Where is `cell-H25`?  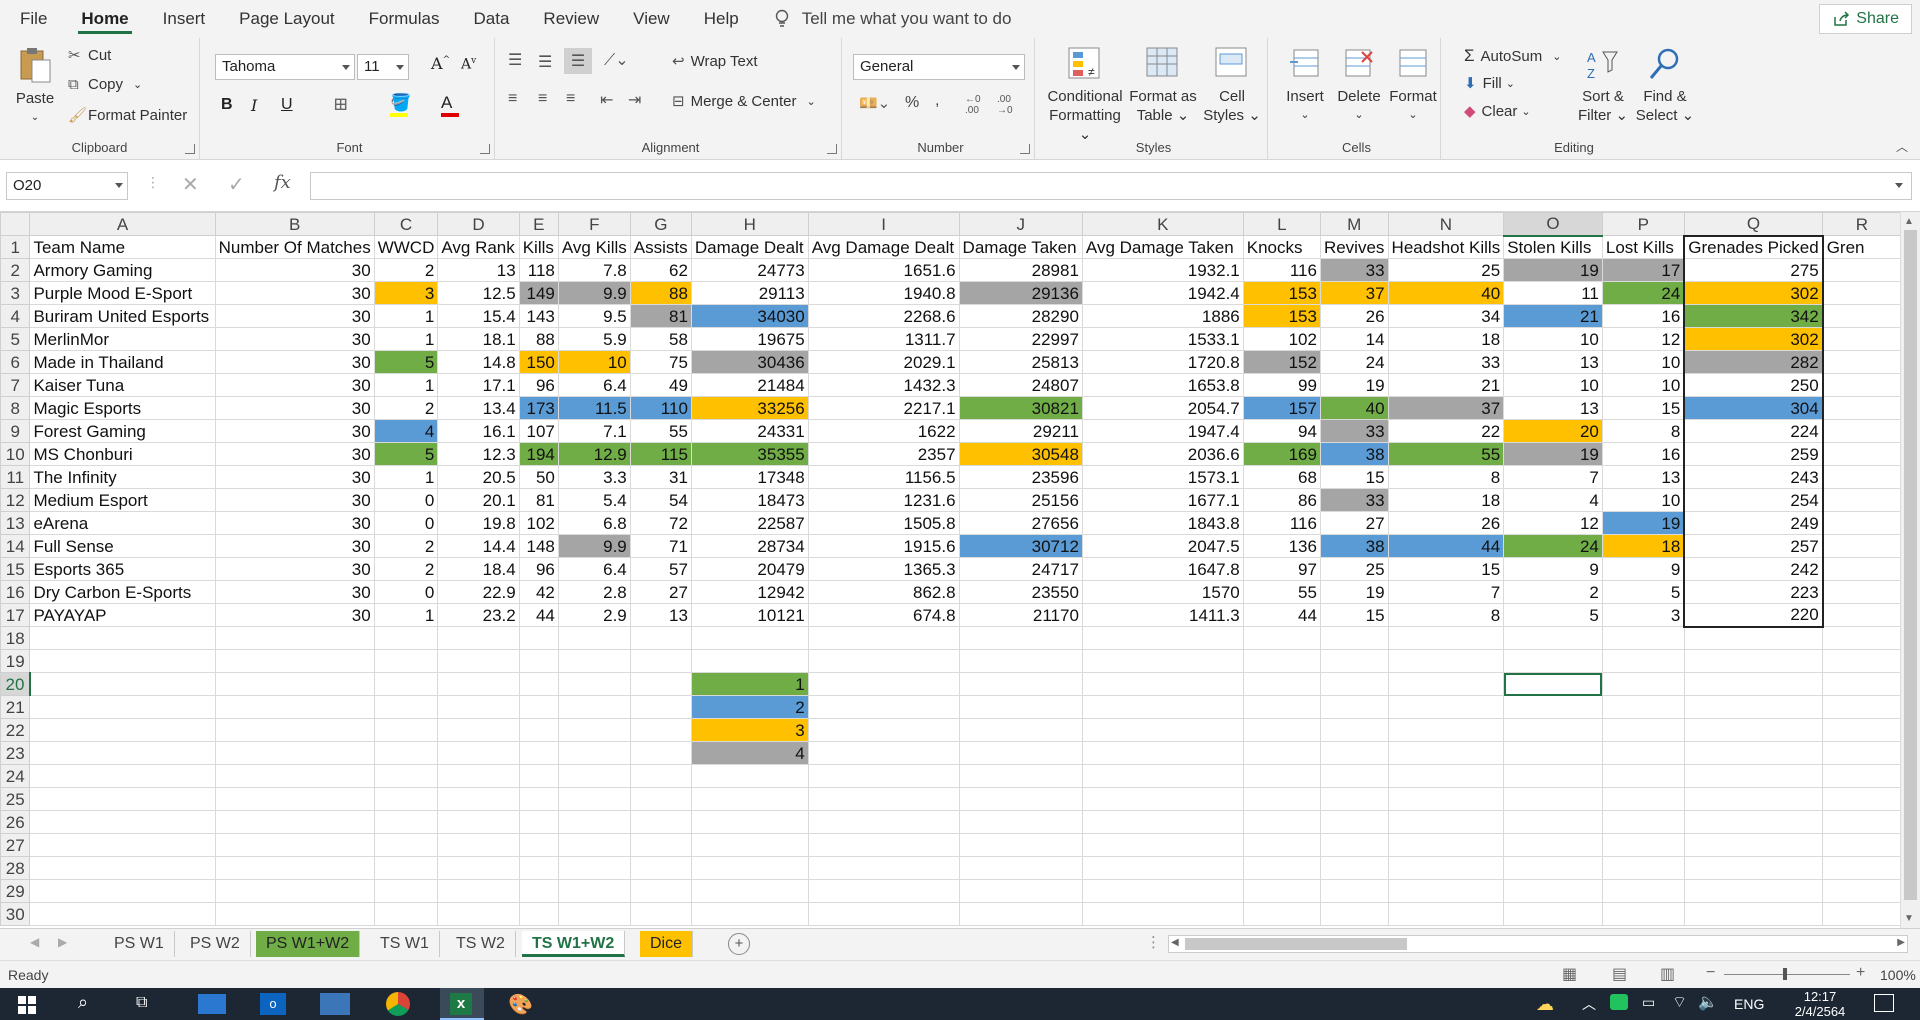 cell-H25 is located at coordinates (749, 799).